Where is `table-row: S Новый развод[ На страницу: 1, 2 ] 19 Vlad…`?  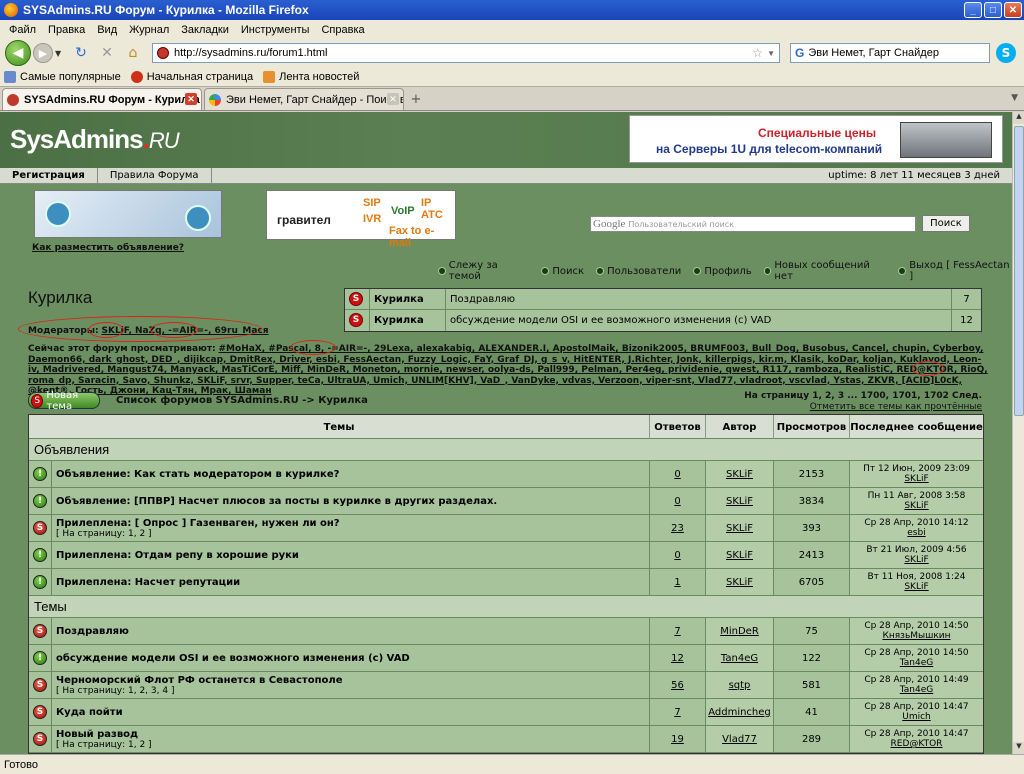 table-row: S Новый развод[ На страницу: 1, 2 ] 19 Vlad… is located at coordinates (506, 739).